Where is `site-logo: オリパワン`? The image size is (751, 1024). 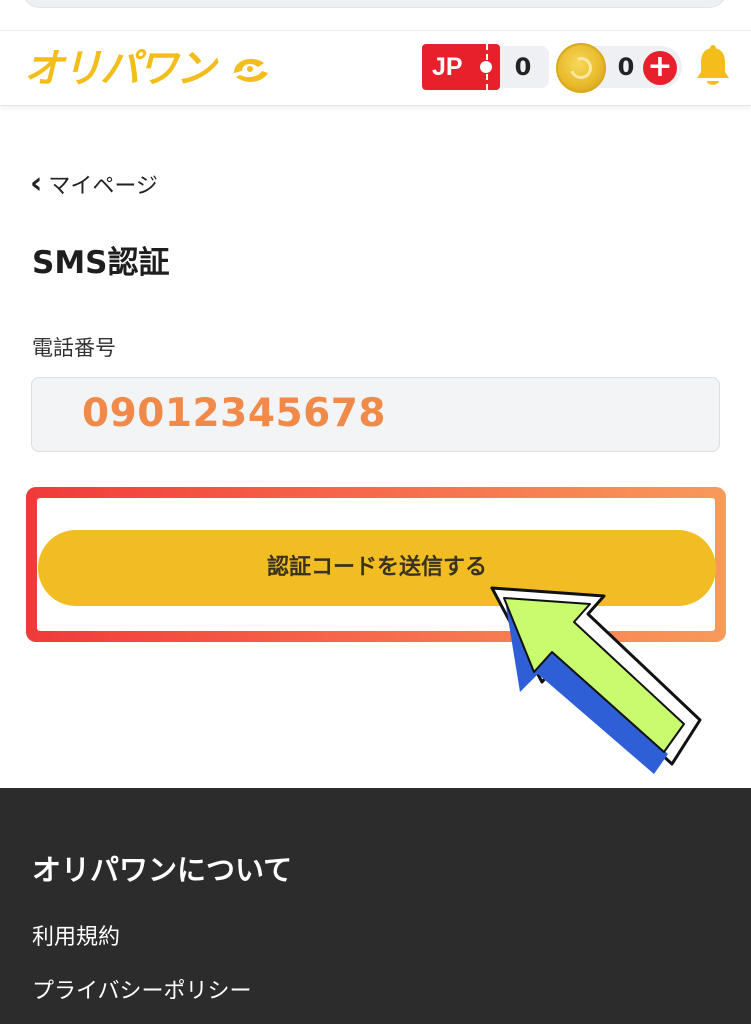 site-logo: オリパワン is located at coordinates (120, 69).